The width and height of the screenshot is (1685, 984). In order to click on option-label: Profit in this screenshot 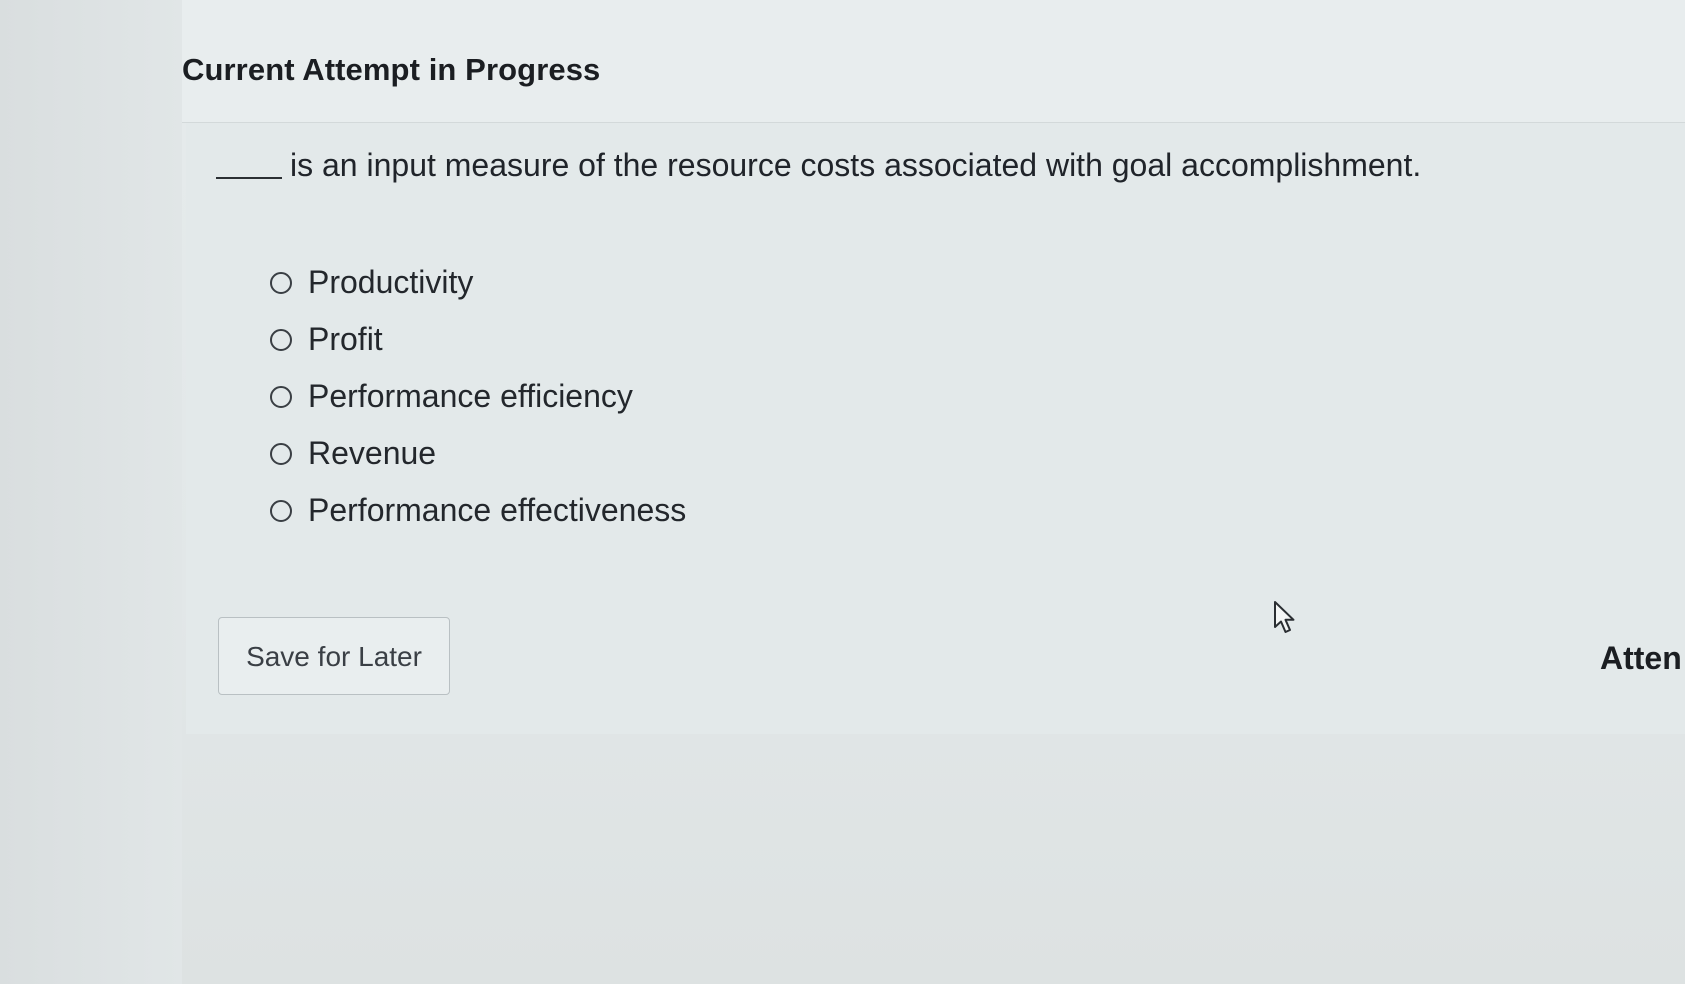, I will do `click(345, 339)`.